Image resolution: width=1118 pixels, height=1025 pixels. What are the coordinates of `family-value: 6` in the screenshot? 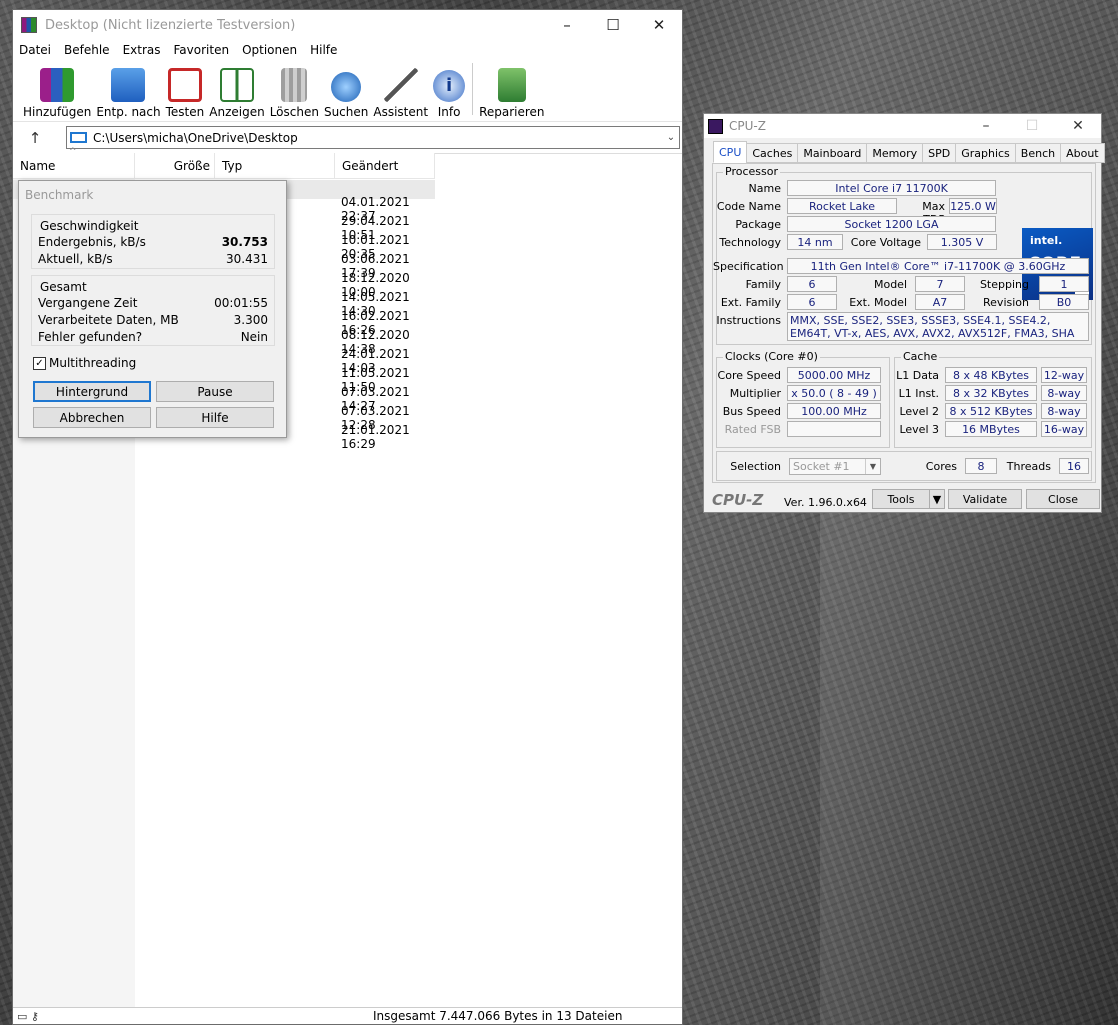 It's located at (812, 284).